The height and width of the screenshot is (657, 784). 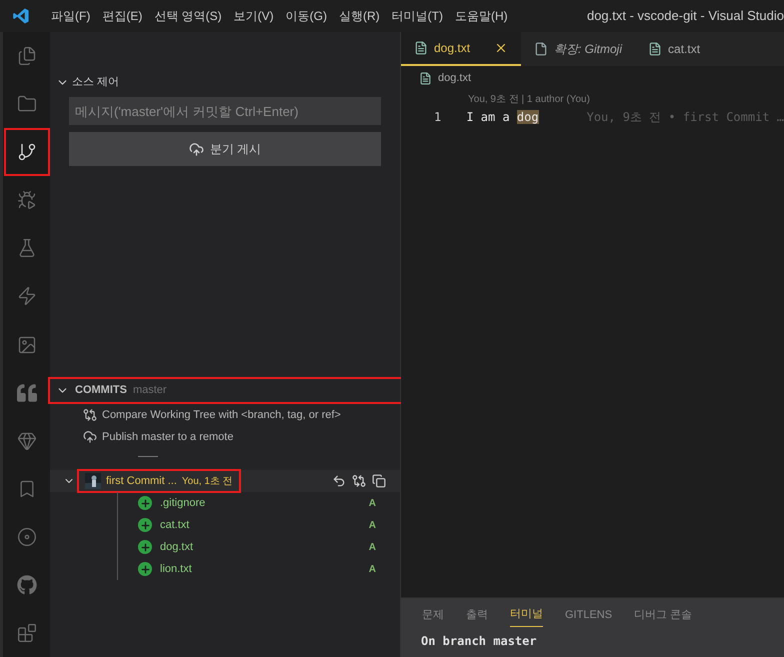 What do you see at coordinates (417, 16) in the screenshot?
I see `menu-item: 터미널(T)` at bounding box center [417, 16].